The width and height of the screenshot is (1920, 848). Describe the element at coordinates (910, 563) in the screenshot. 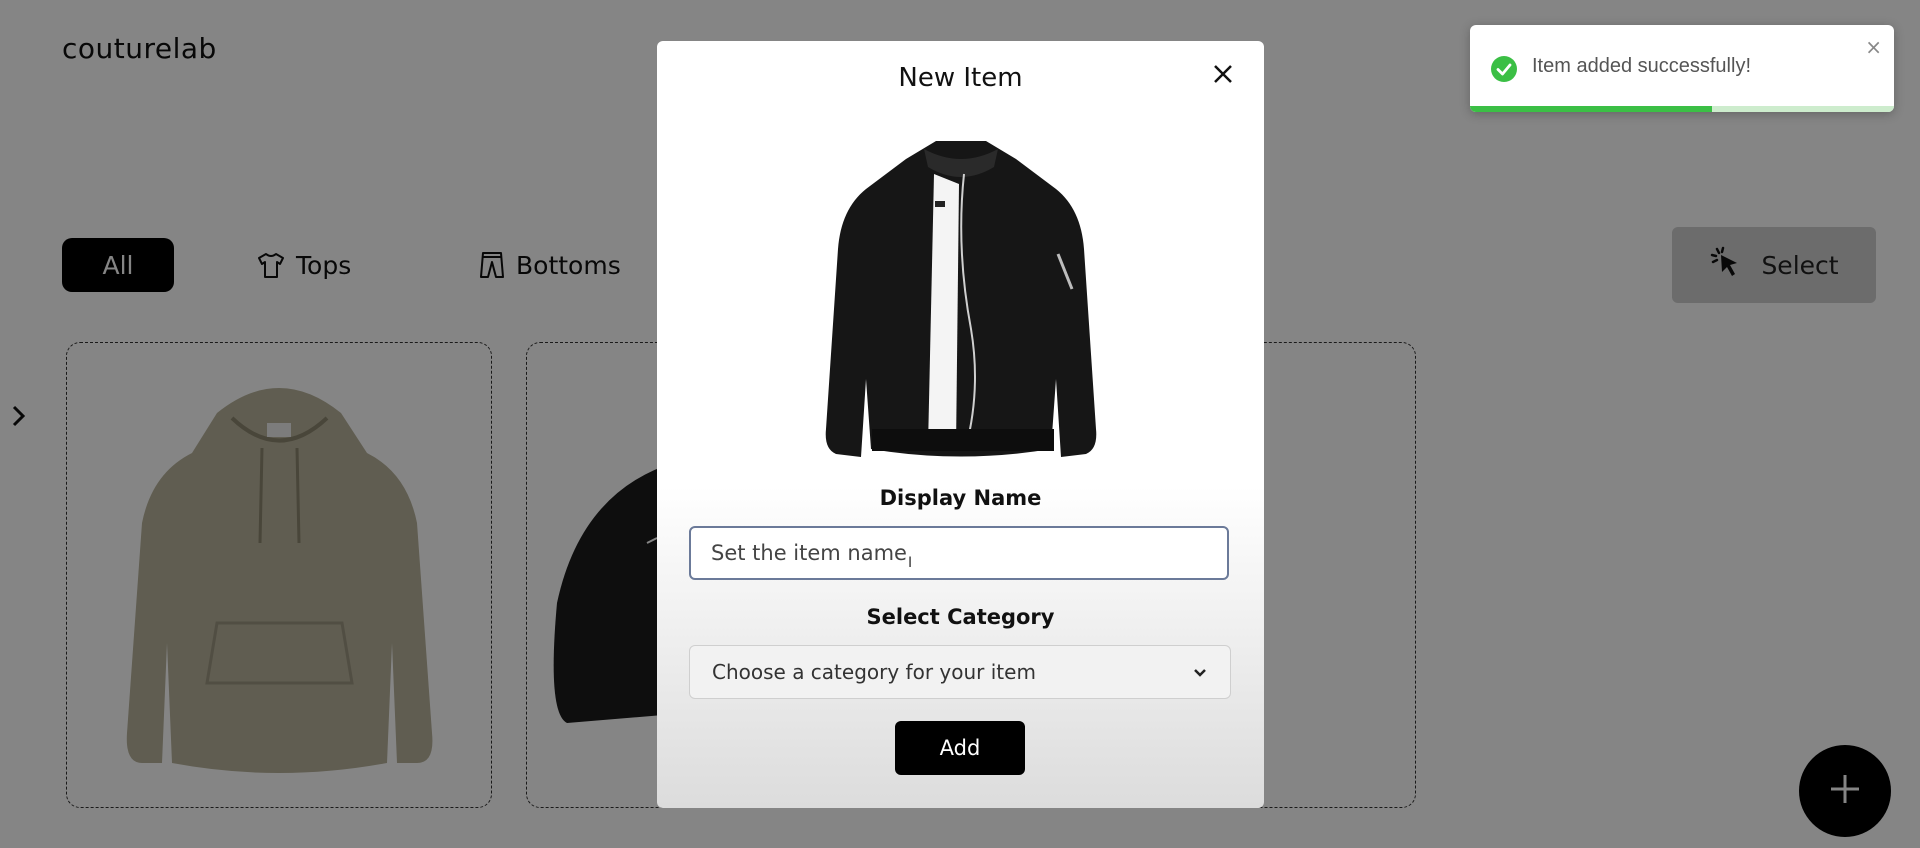

I see `text-cursor-icon: I` at that location.